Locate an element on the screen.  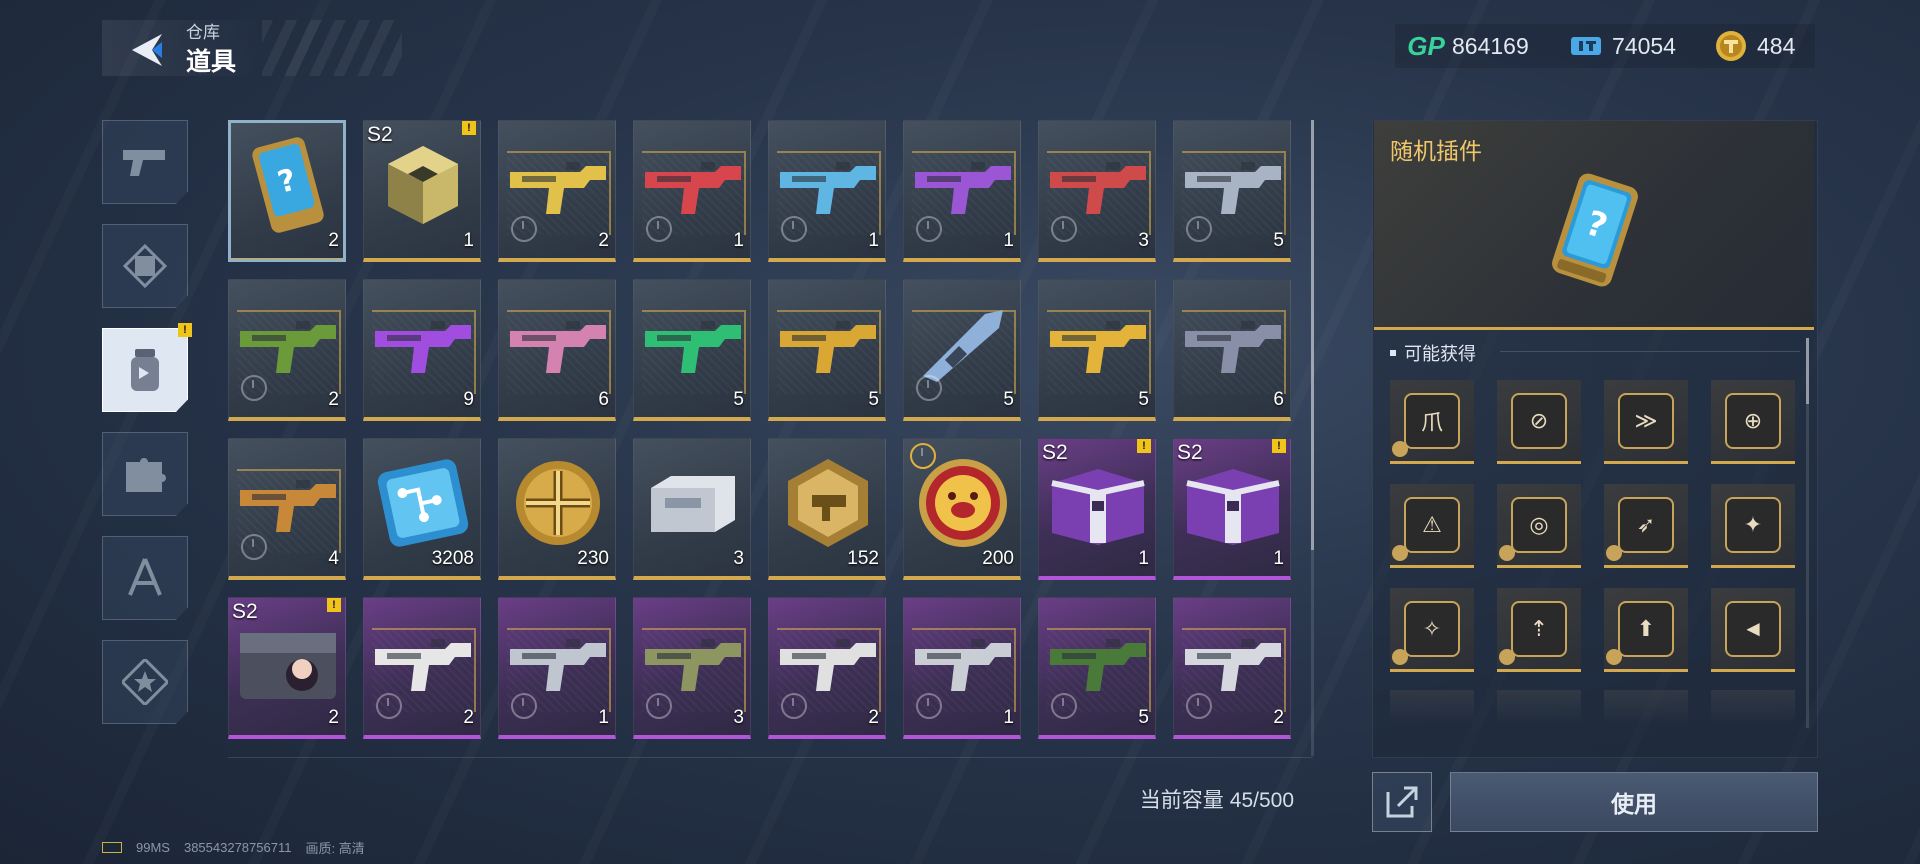
currency-ticket-value: 74054 is located at coordinates (1644, 45).